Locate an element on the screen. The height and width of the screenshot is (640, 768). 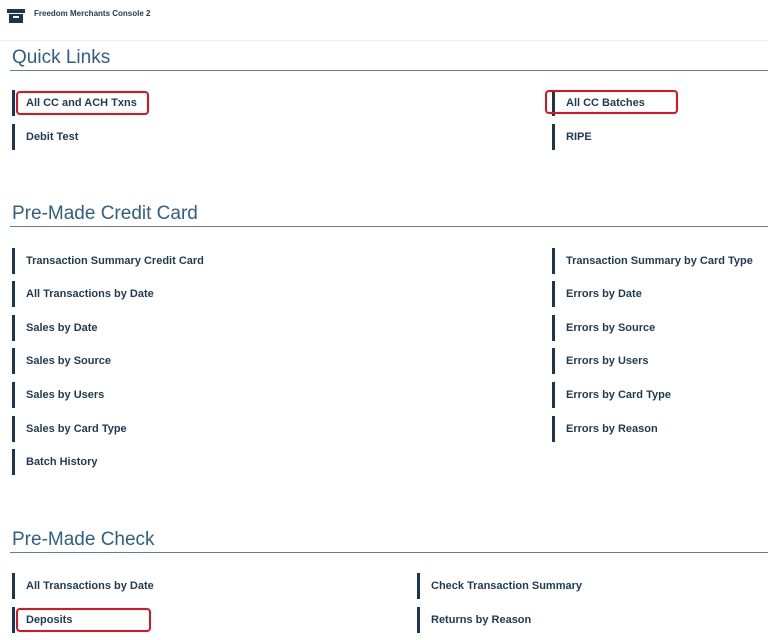
quick-link-debit-test: Debit Test is located at coordinates (45, 137).